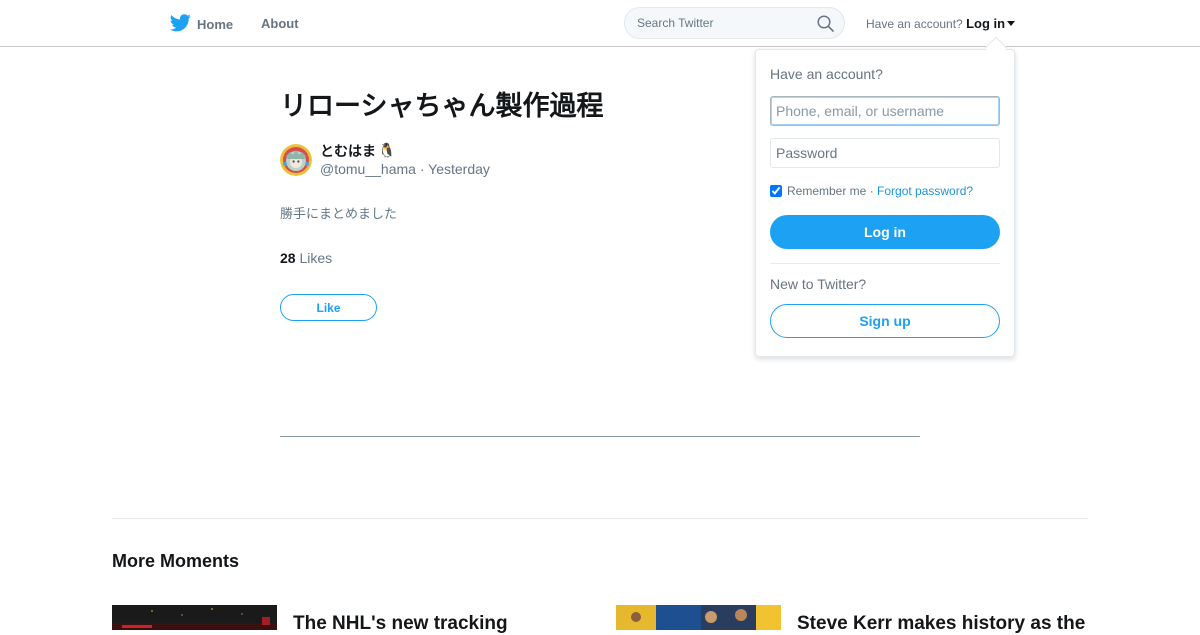 The image size is (1200, 635). I want to click on forgot-password-link: Forgot password?, so click(925, 191).